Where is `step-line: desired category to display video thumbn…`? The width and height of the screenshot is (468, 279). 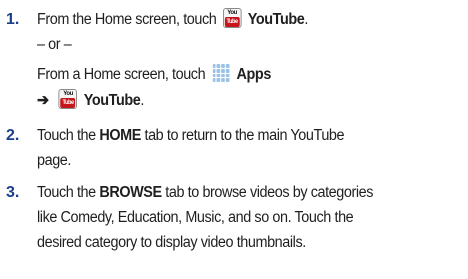 step-line: desired category to display video thumbn… is located at coordinates (171, 242).